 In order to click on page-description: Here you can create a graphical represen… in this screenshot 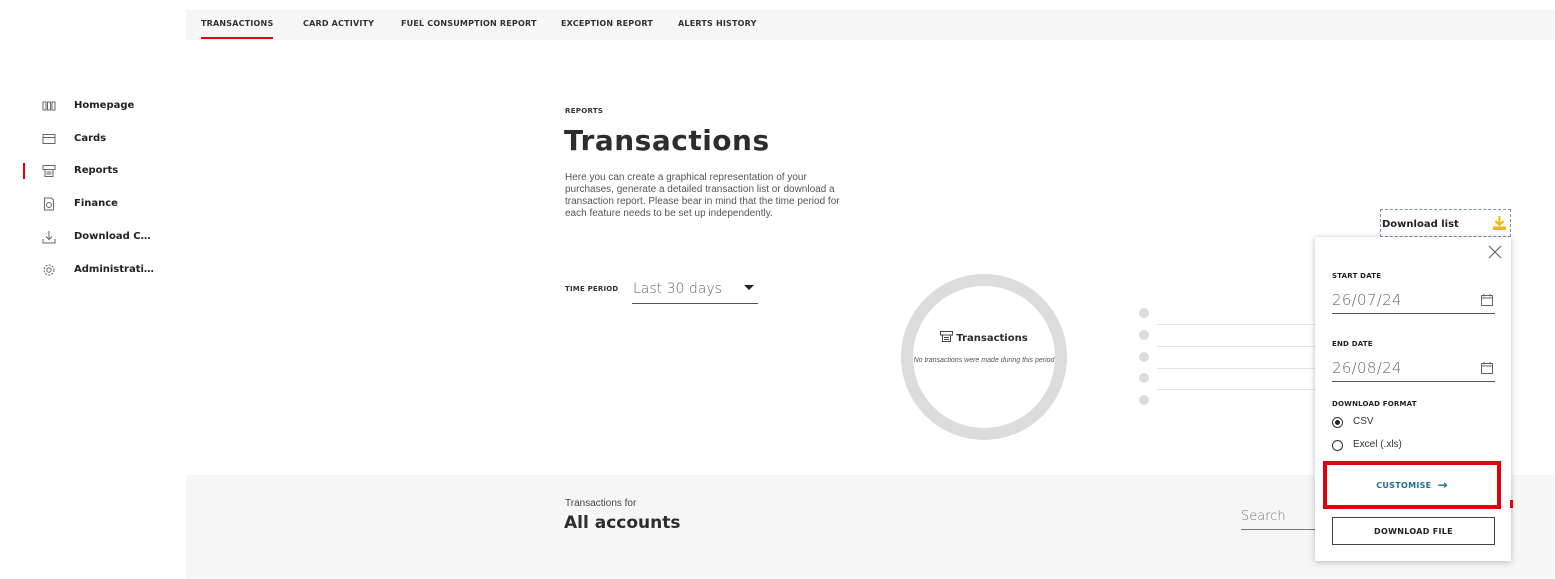, I will do `click(702, 195)`.